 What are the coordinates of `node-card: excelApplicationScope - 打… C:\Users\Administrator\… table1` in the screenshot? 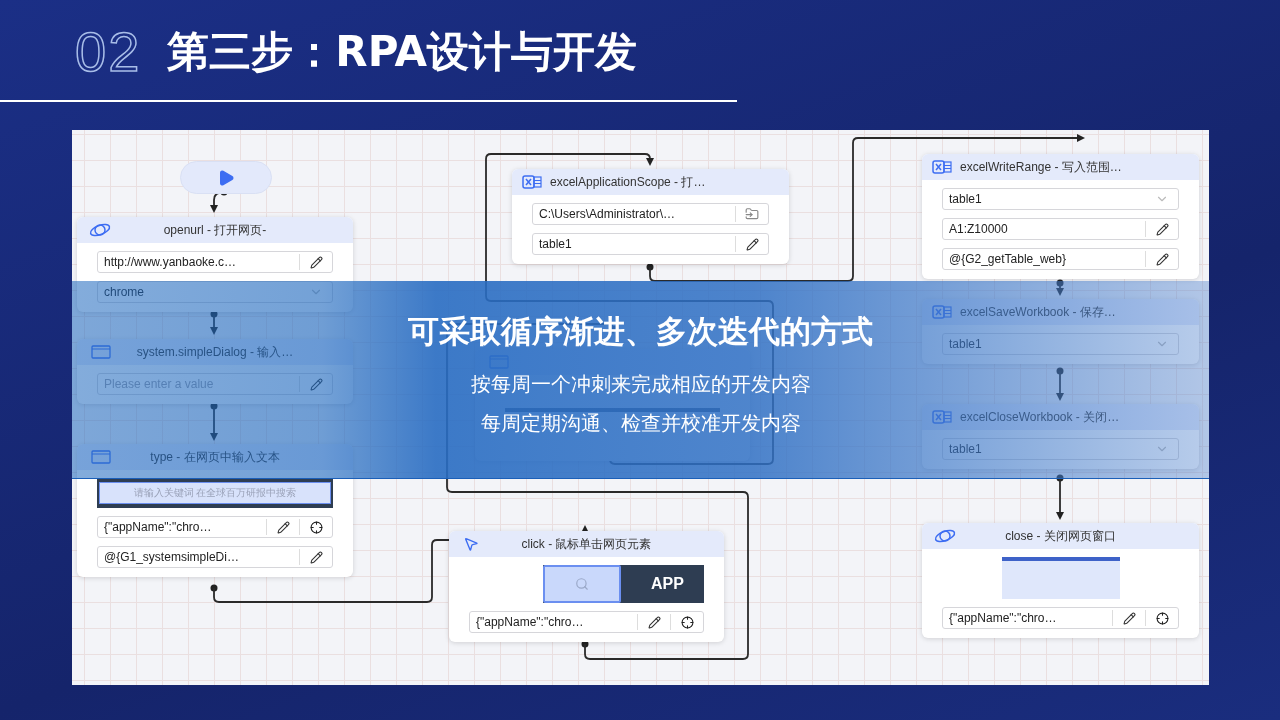 It's located at (650, 216).